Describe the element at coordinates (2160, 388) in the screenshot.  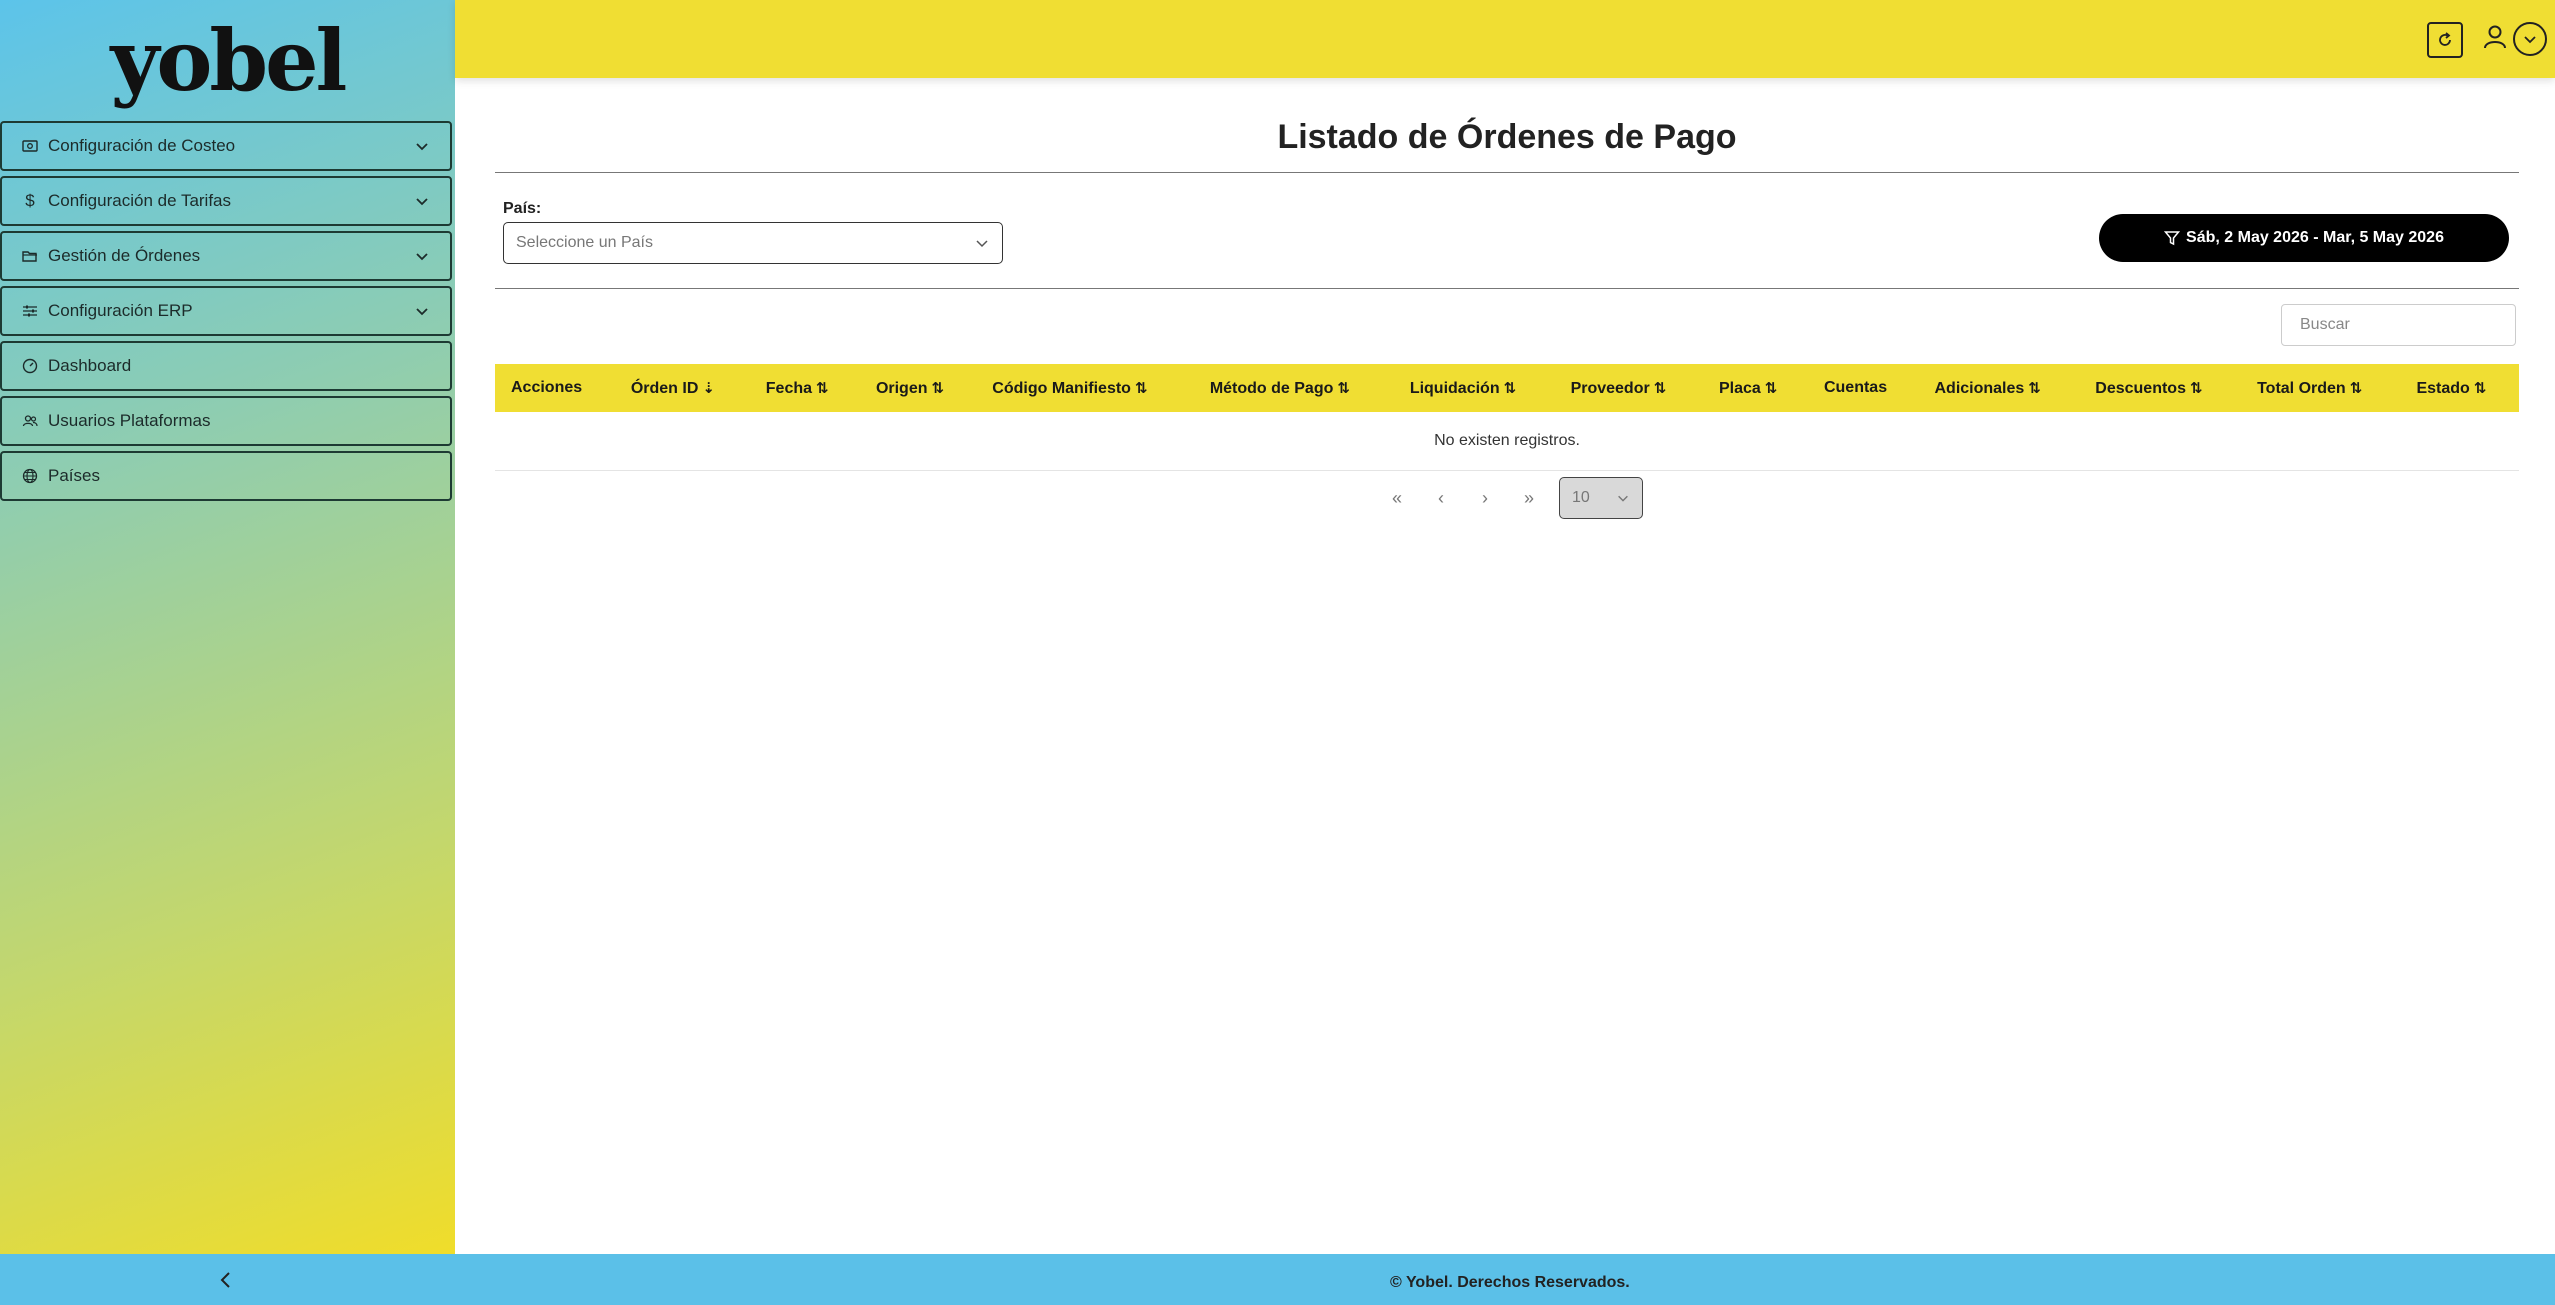
I see `column-header-descuentos: Descuentos ⇅` at that location.